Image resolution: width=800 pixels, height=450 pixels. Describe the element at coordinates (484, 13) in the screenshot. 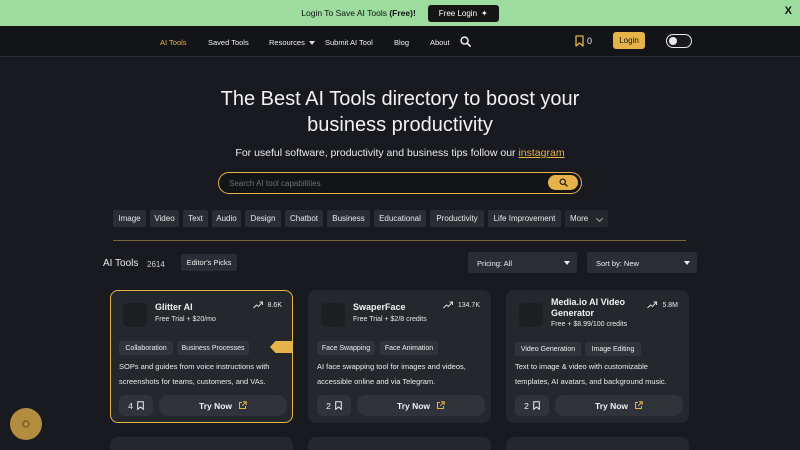

I see `sparkle-icon: ✦` at that location.